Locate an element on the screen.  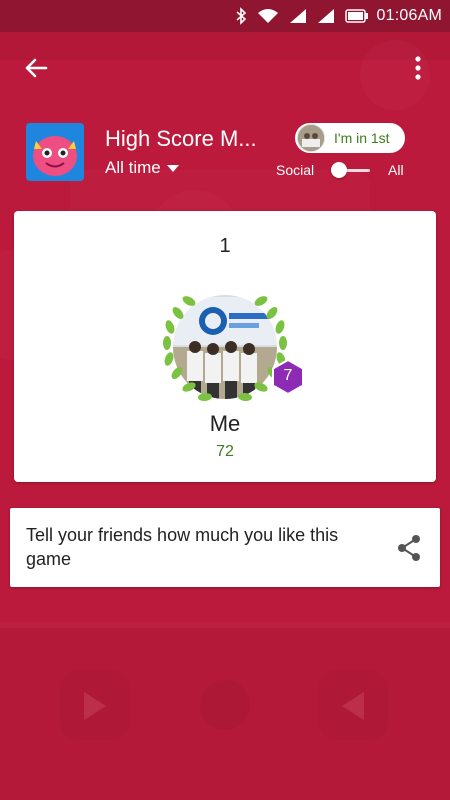
rank-chip: I'm in 1st is located at coordinates (350, 138).